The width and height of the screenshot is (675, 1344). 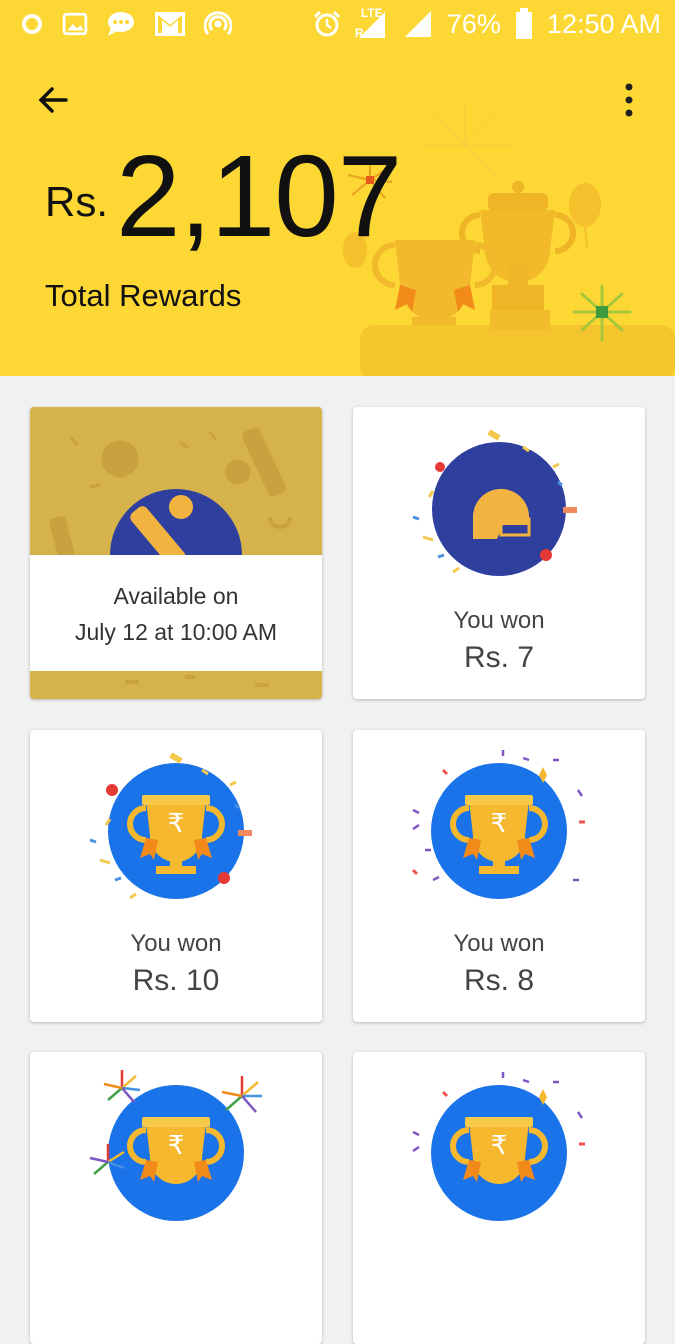 I want to click on availability-date: July 12 at 10:00 AM, so click(x=175, y=632).